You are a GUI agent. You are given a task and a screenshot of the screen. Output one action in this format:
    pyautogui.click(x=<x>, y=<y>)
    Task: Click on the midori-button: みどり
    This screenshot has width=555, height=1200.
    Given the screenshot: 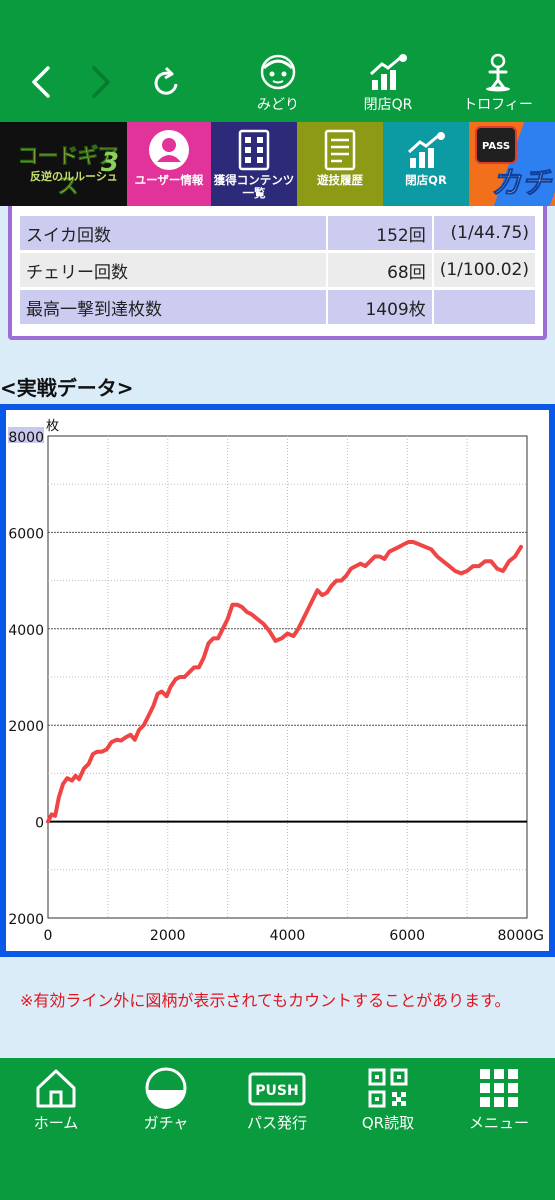 What is the action you would take?
    pyautogui.click(x=278, y=85)
    